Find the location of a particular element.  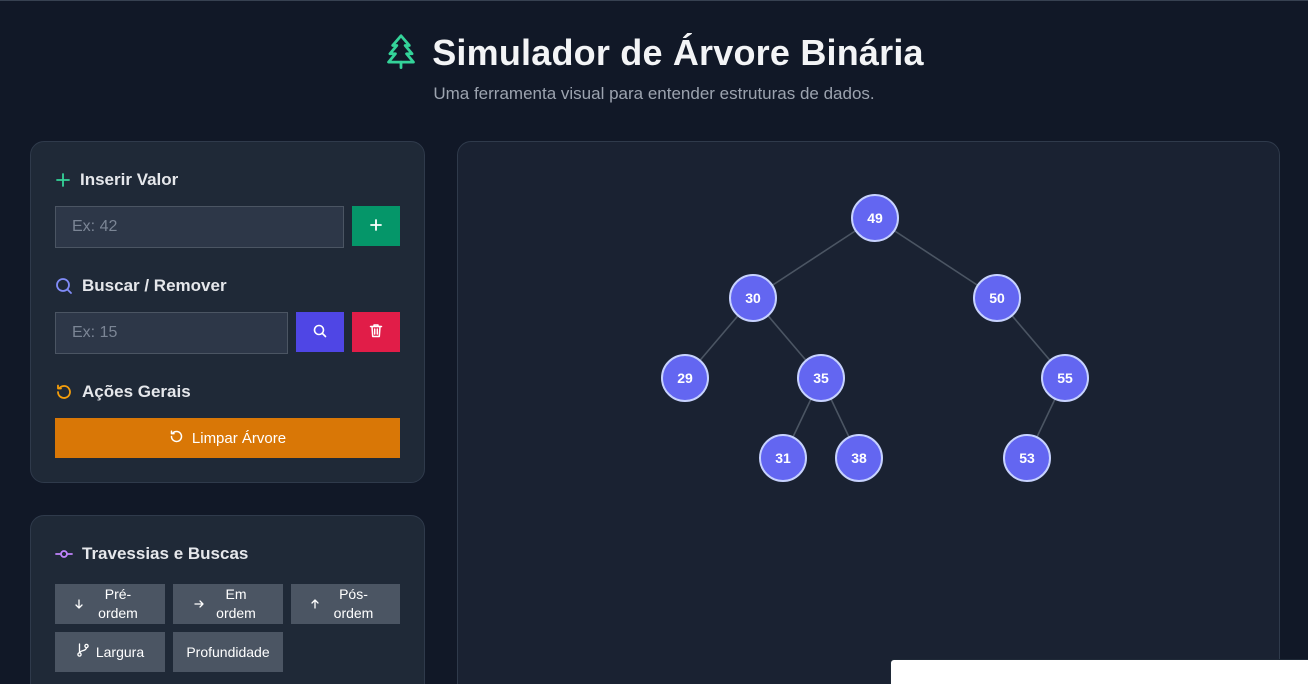

inorder-button: Em ordem is located at coordinates (228, 604).